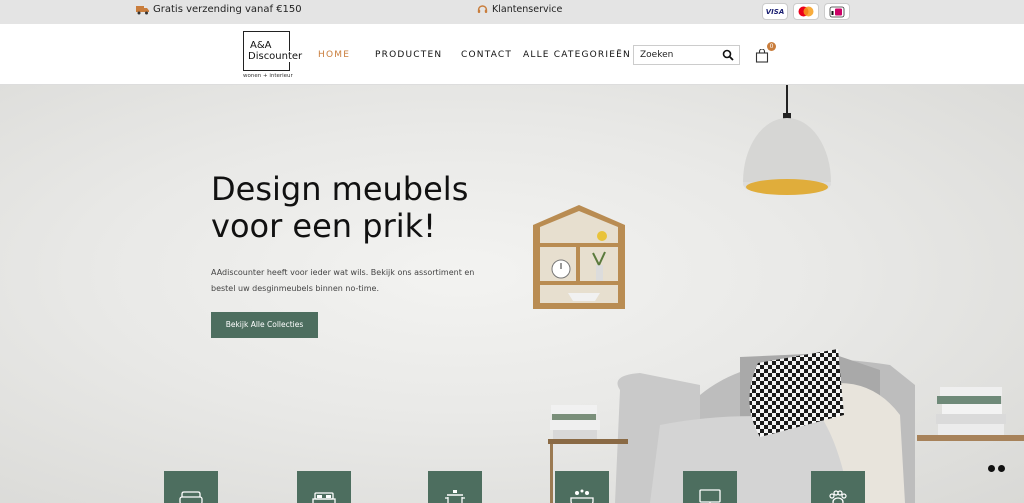 The width and height of the screenshot is (1024, 503). Describe the element at coordinates (340, 207) in the screenshot. I see `hero-title: Design meubels voor een prik!` at that location.